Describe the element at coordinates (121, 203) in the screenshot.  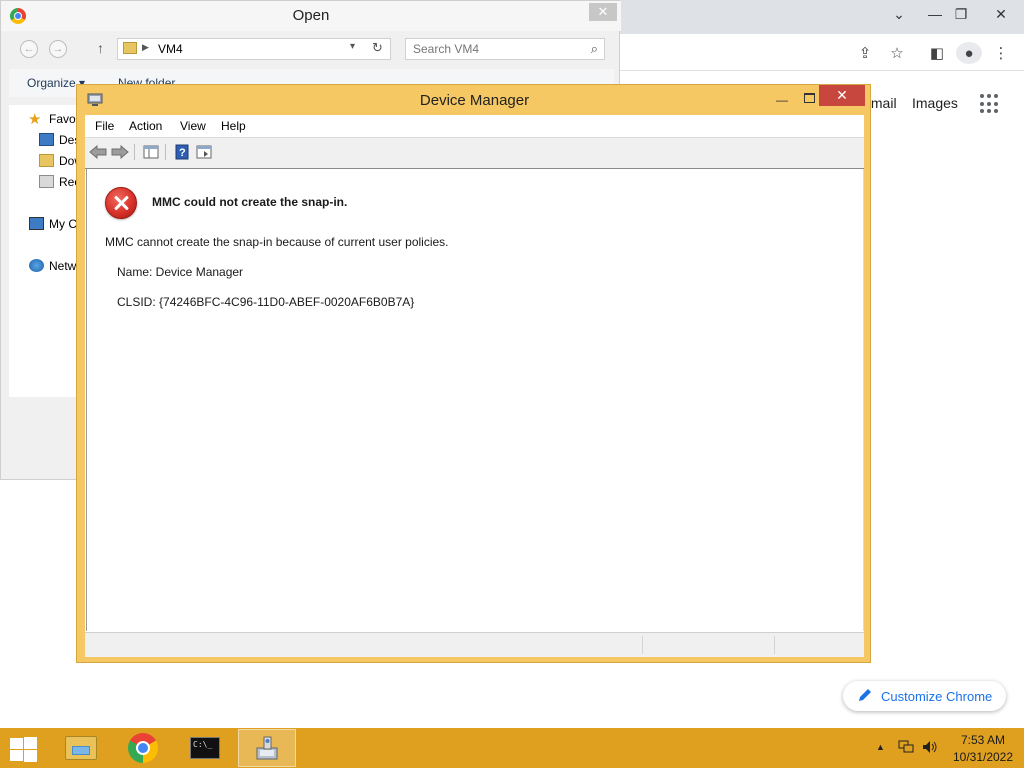
I see `error-icon` at that location.